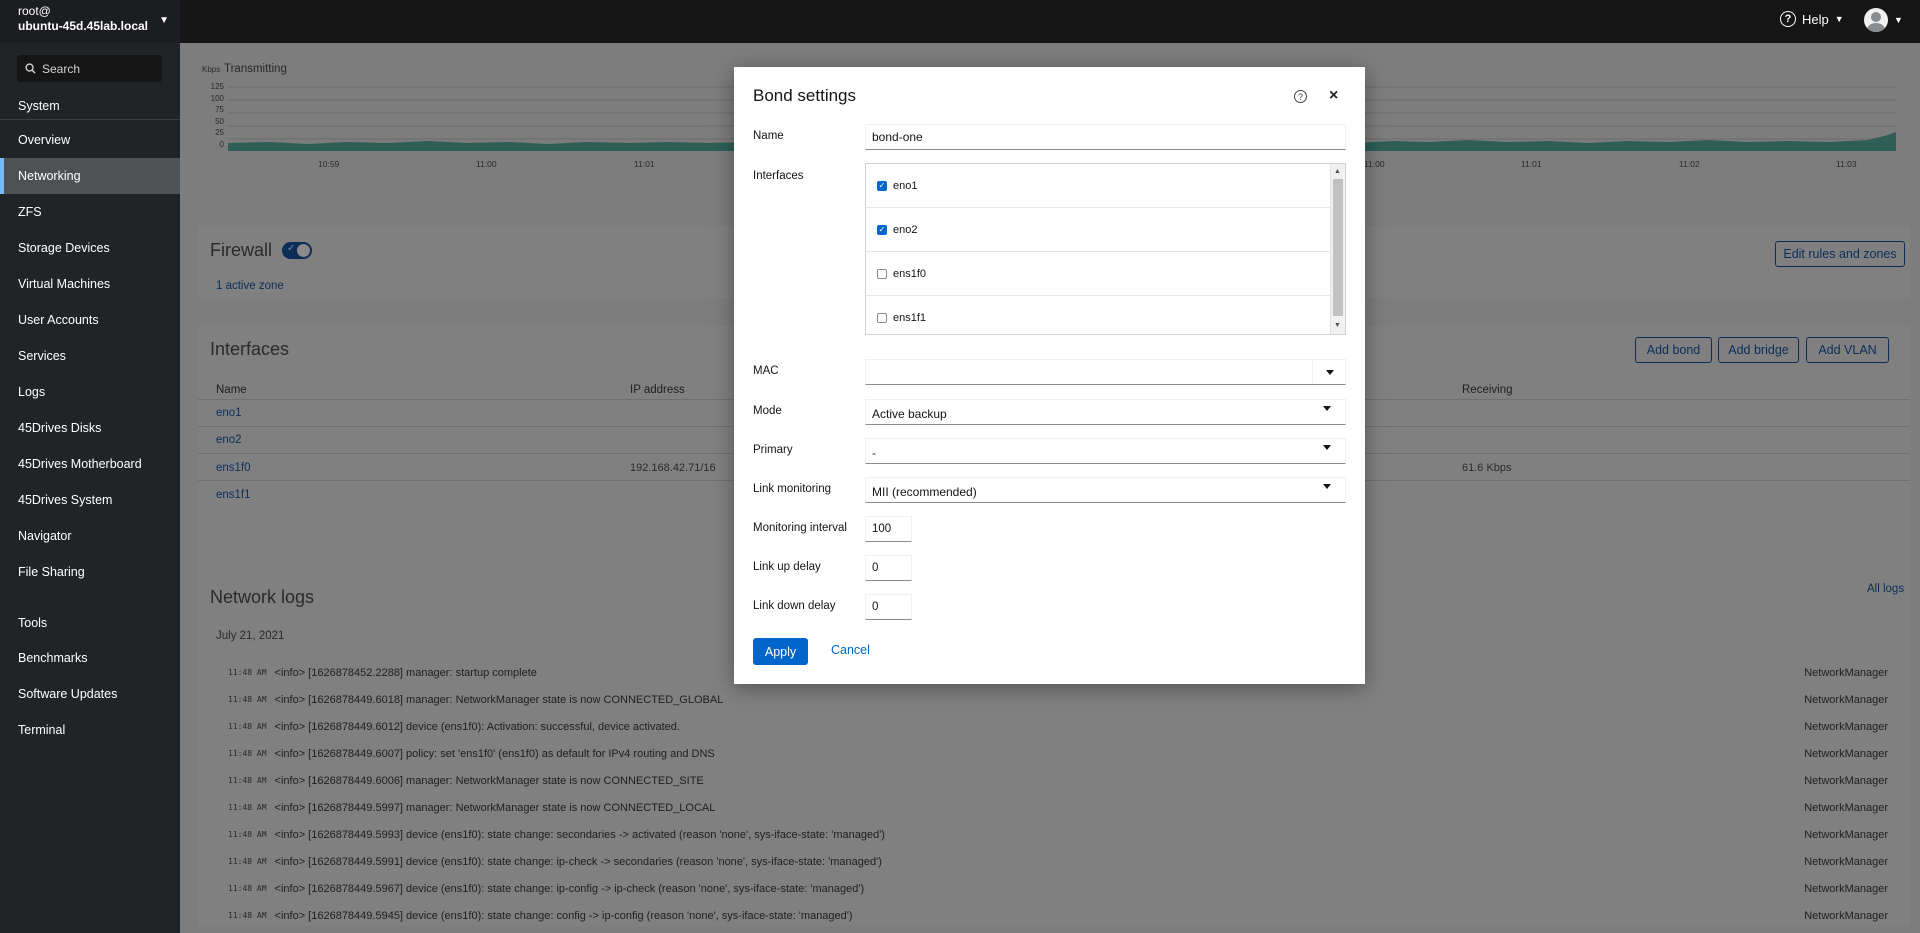 Image resolution: width=1920 pixels, height=933 pixels. I want to click on help-icon: ?, so click(1300, 96).